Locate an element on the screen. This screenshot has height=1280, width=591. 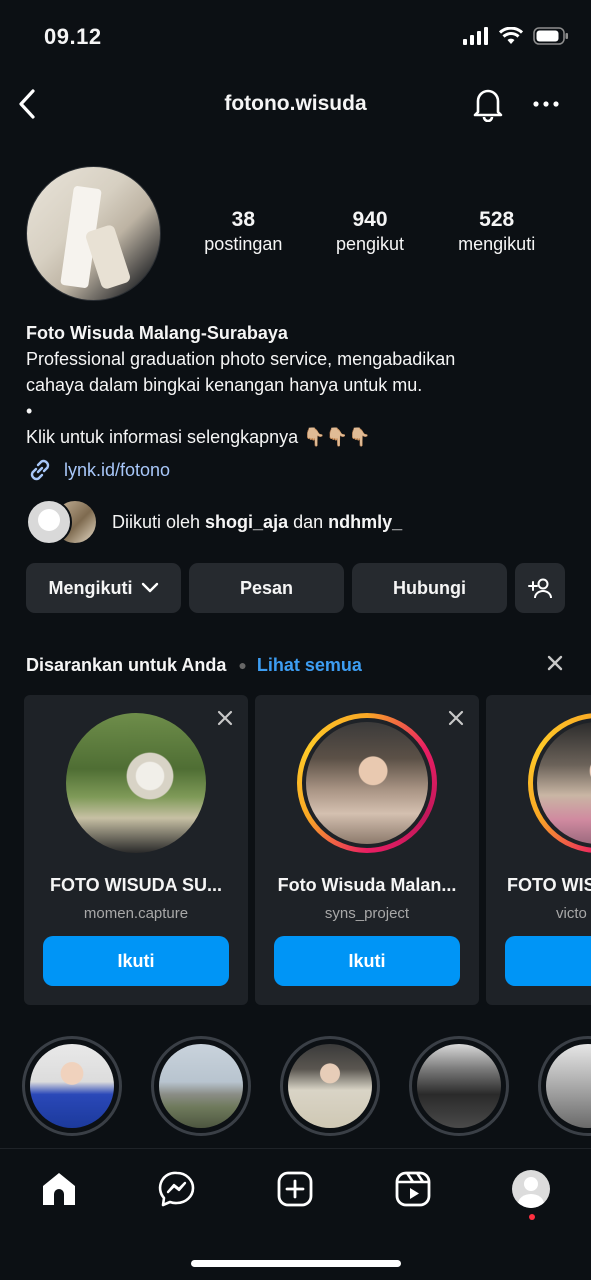
bio-link-text: lynk.id/fotono is located at coordinates (117, 470).